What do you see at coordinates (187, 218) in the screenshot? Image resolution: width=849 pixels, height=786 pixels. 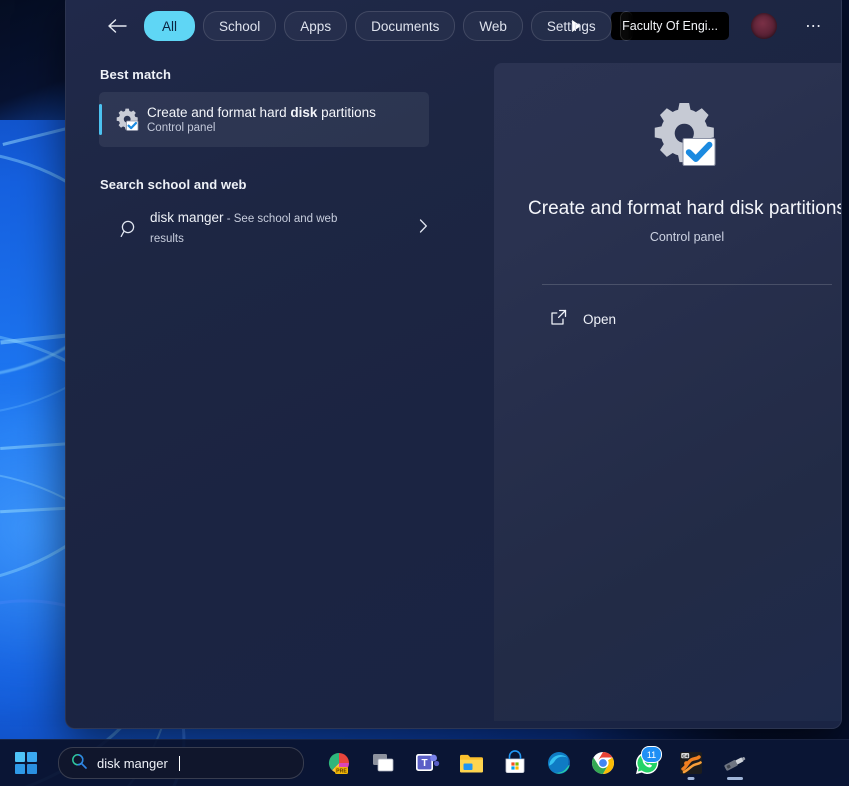 I see `web-suggestion-query: disk manger` at bounding box center [187, 218].